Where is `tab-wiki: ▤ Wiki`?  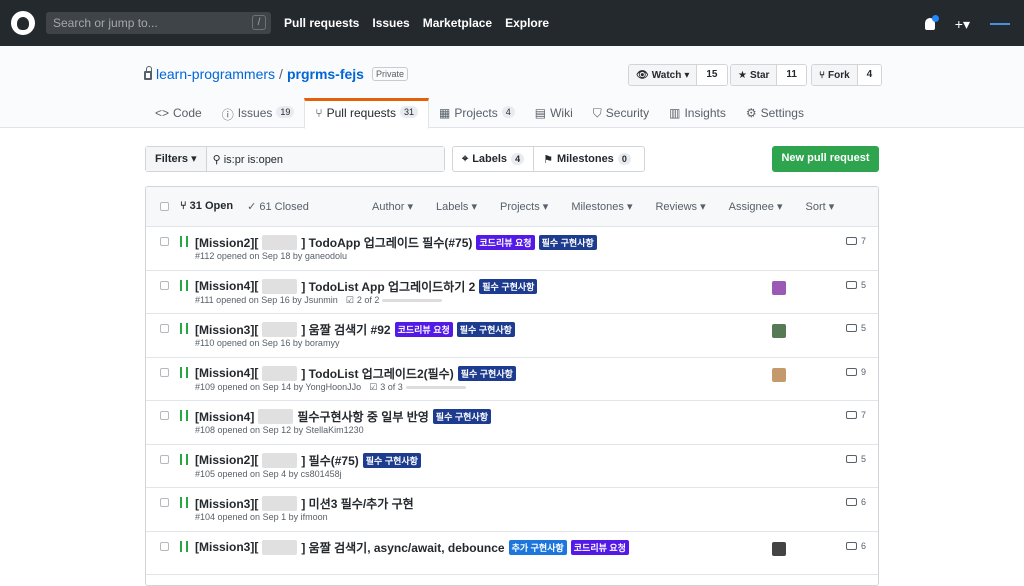 tab-wiki: ▤ Wiki is located at coordinates (554, 113).